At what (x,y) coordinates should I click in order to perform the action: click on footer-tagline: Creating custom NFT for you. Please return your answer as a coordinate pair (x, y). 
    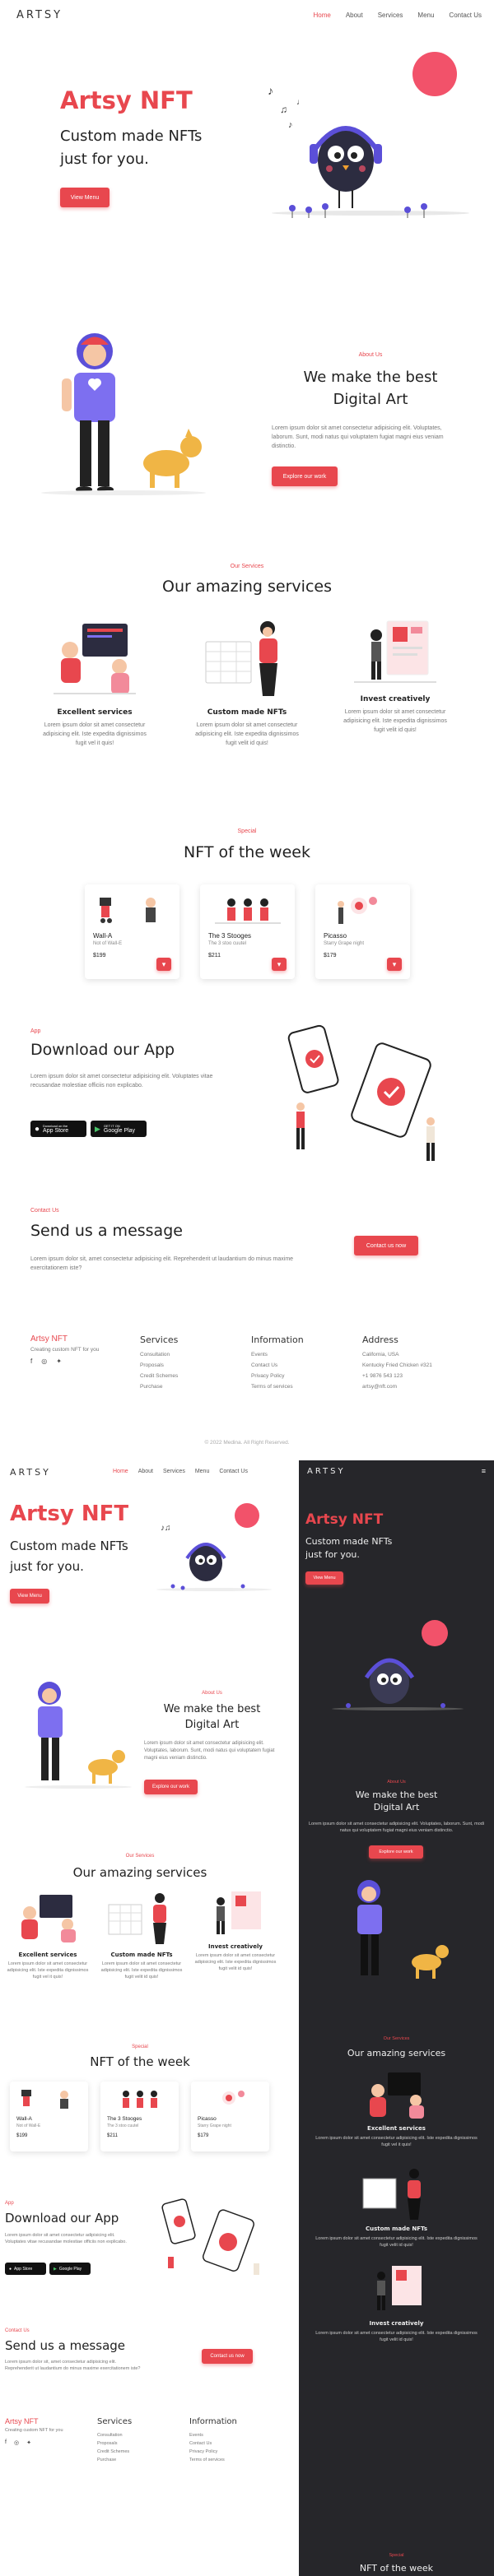
    Looking at the image, I should click on (65, 1350).